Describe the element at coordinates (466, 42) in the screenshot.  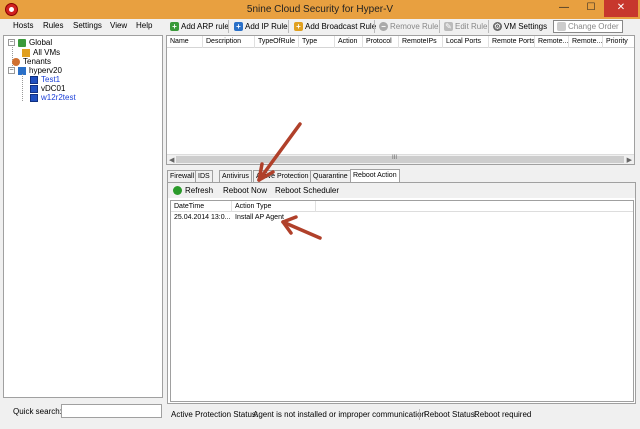
I see `column-header: Local Ports` at that location.